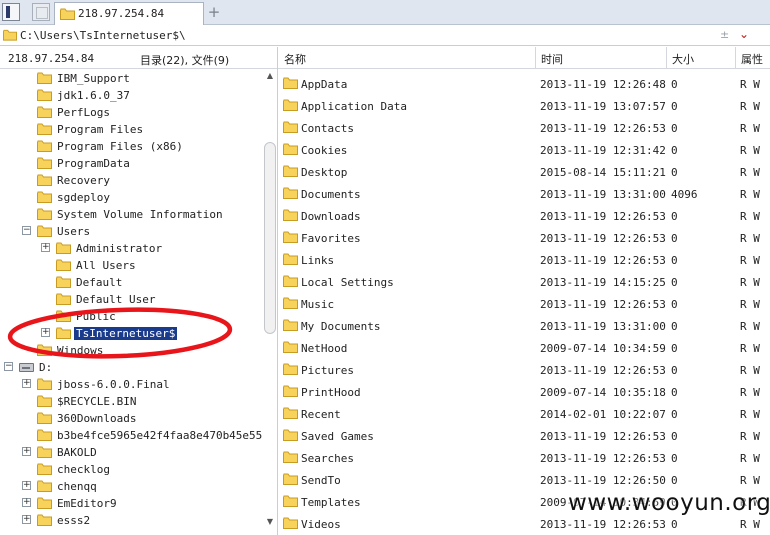 This screenshot has width=770, height=535. I want to click on file-row: Music 2013-11-19 12:26:53 0 R W, so click(524, 303).